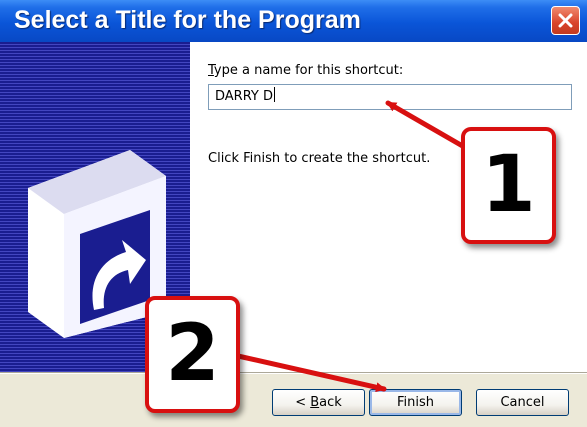 The width and height of the screenshot is (587, 427). I want to click on text-caret, so click(274, 94).